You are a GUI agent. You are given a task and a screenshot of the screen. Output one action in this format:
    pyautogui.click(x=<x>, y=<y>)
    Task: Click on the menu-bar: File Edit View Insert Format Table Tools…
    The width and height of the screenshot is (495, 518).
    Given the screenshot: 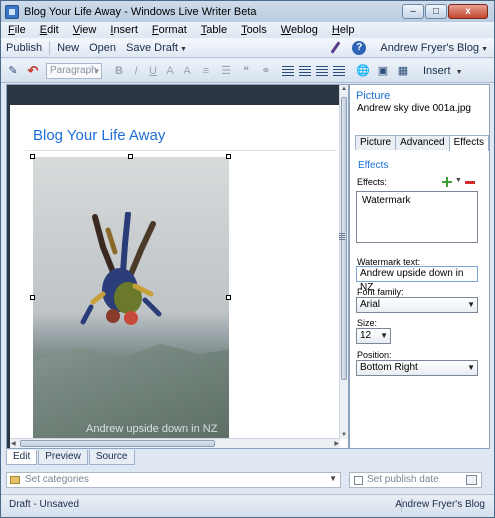 What is the action you would take?
    pyautogui.click(x=247, y=30)
    